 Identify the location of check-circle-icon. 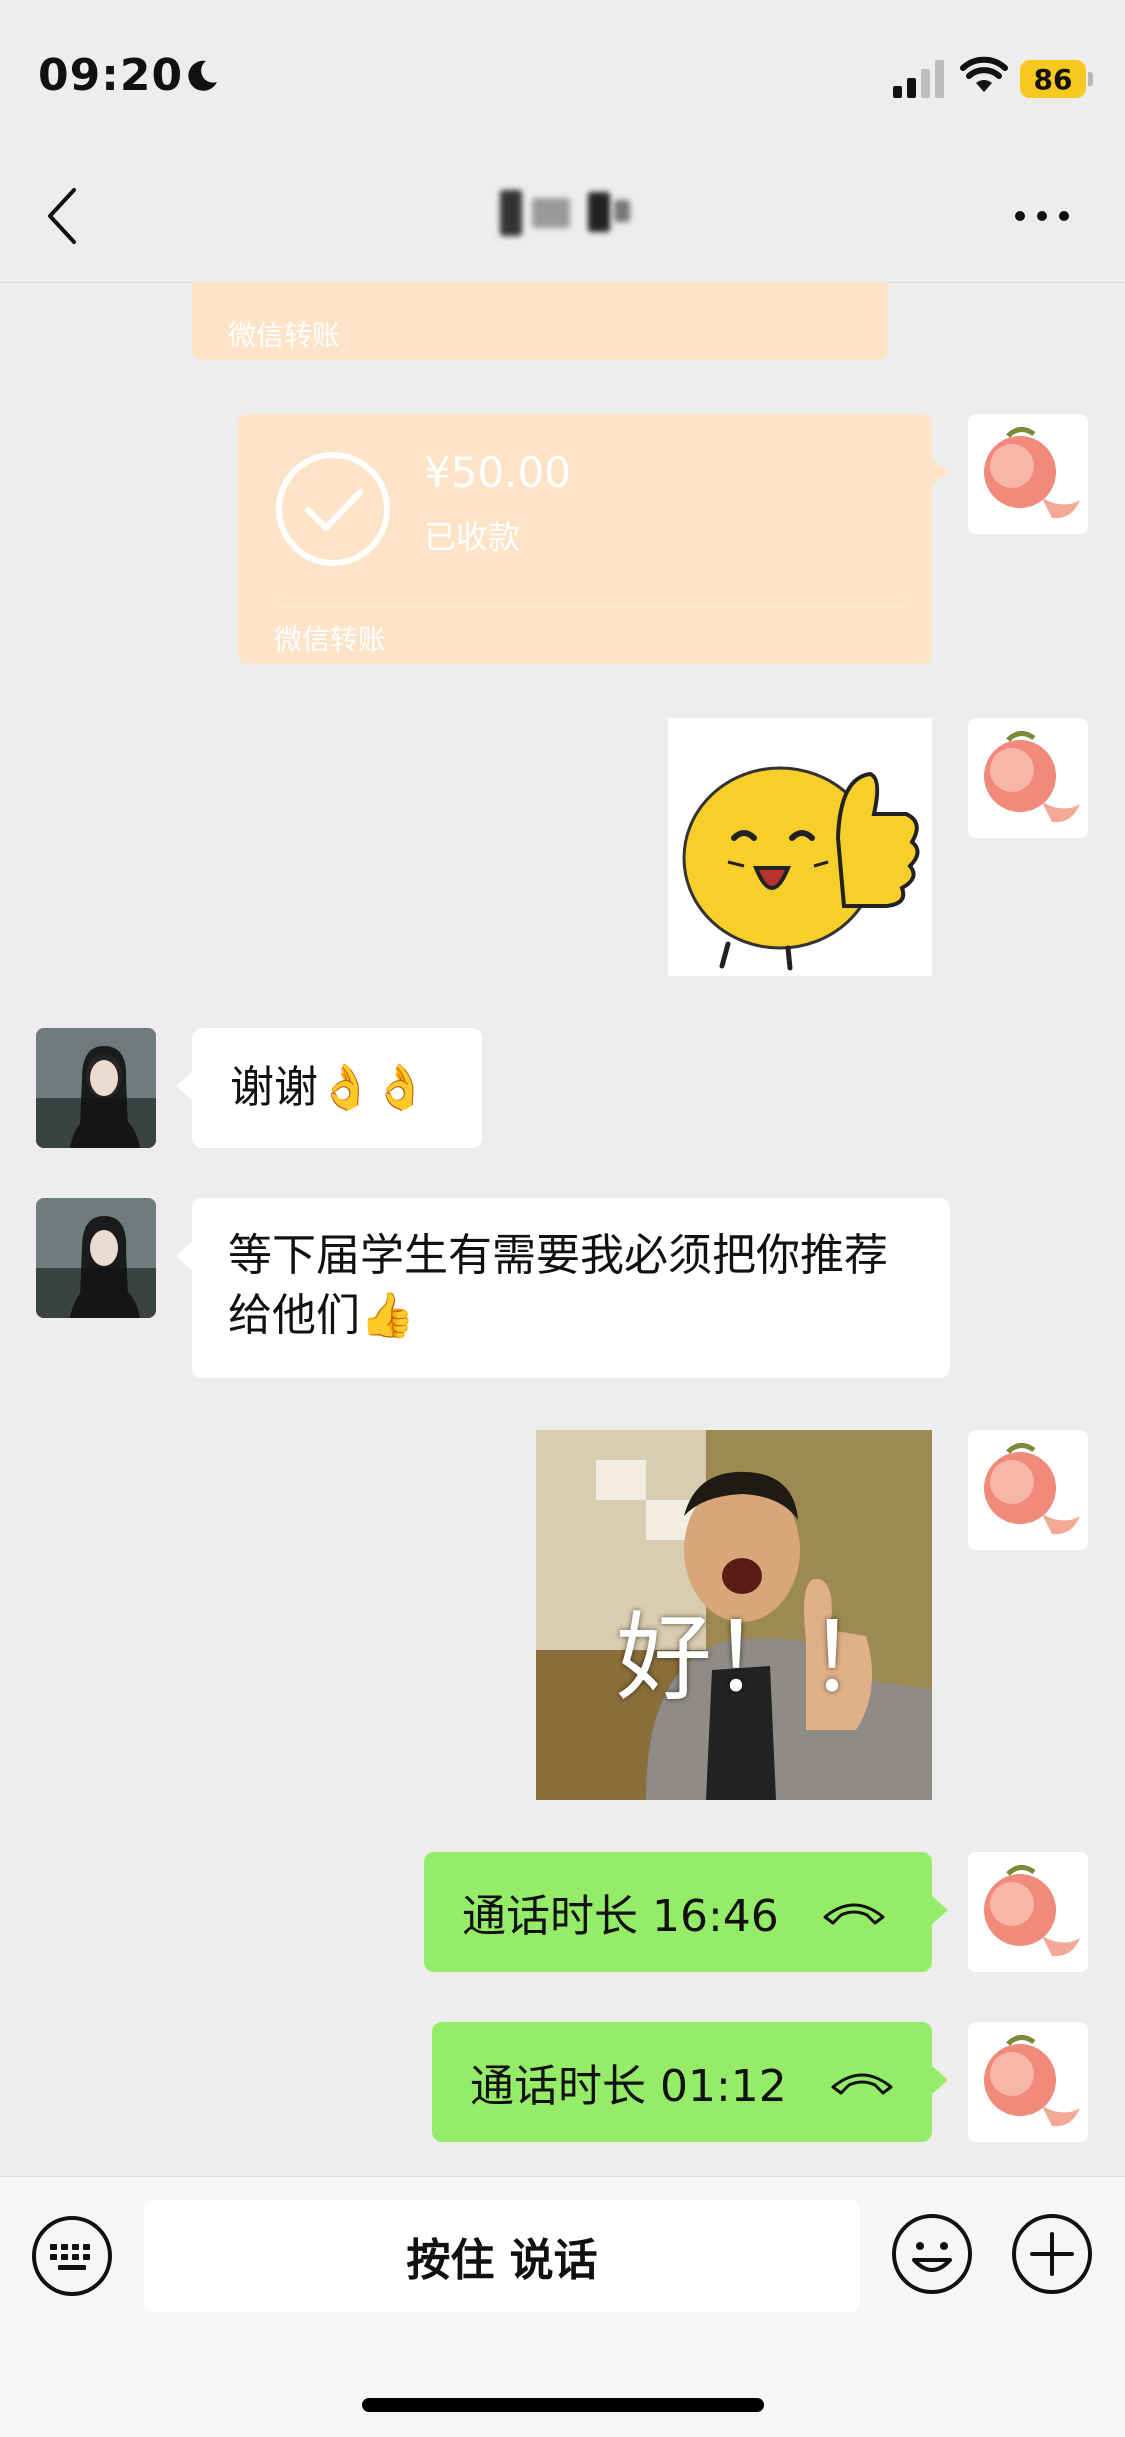
(333, 509).